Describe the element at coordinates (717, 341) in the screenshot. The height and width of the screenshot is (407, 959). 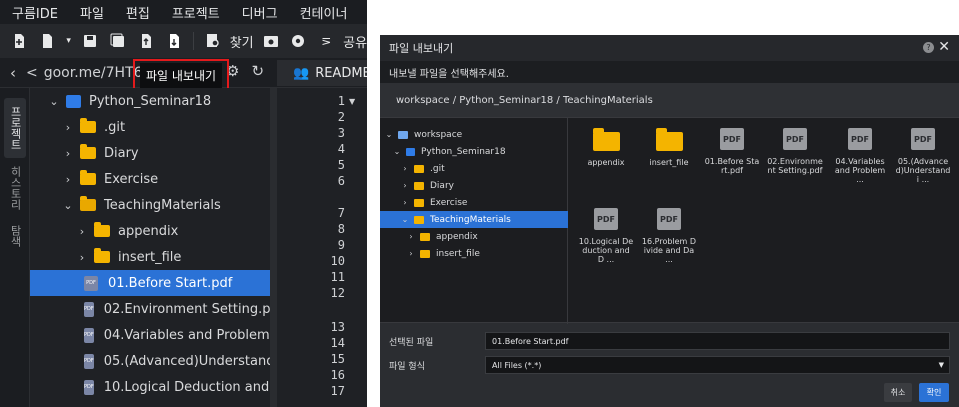
I see `selected-file-input: 01.Before Start.pdf` at that location.